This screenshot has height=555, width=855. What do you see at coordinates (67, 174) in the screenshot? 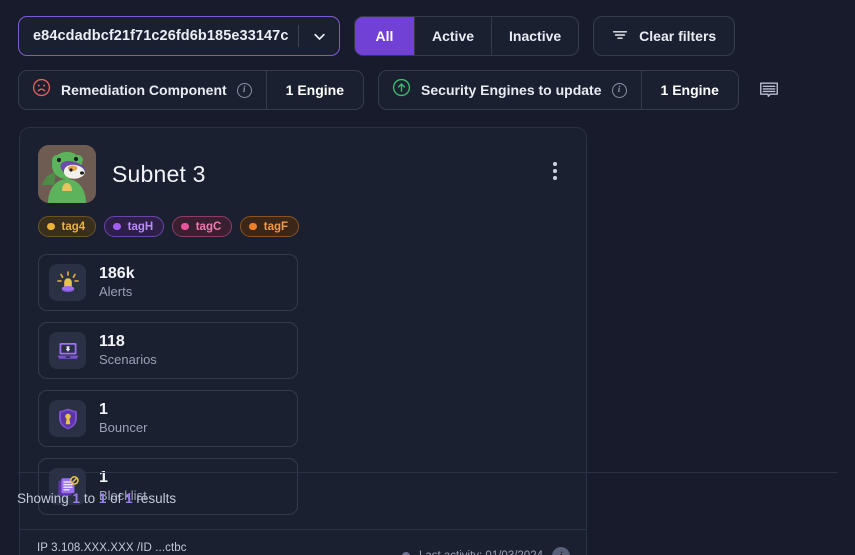
I see `shiba-dino-avatar` at bounding box center [67, 174].